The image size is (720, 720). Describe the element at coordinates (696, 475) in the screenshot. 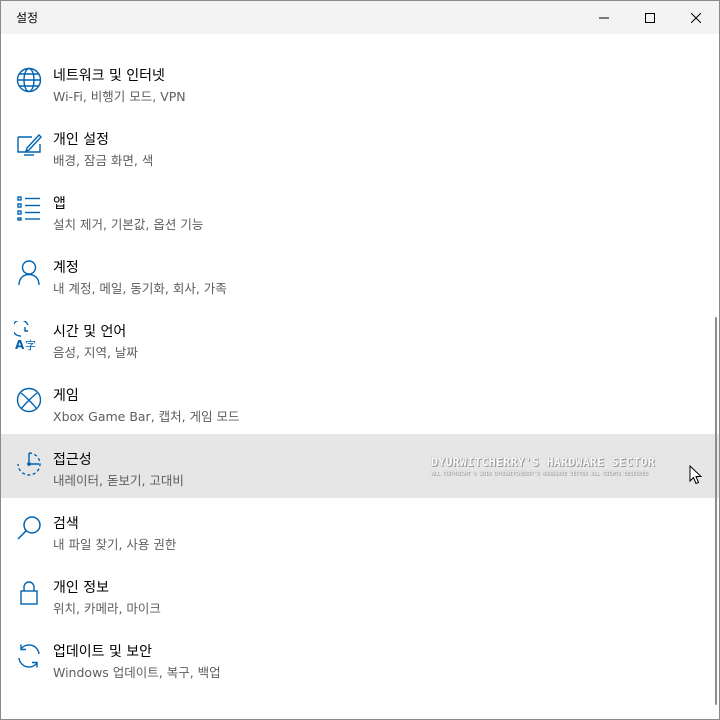

I see `mouse-cursor-icon` at that location.